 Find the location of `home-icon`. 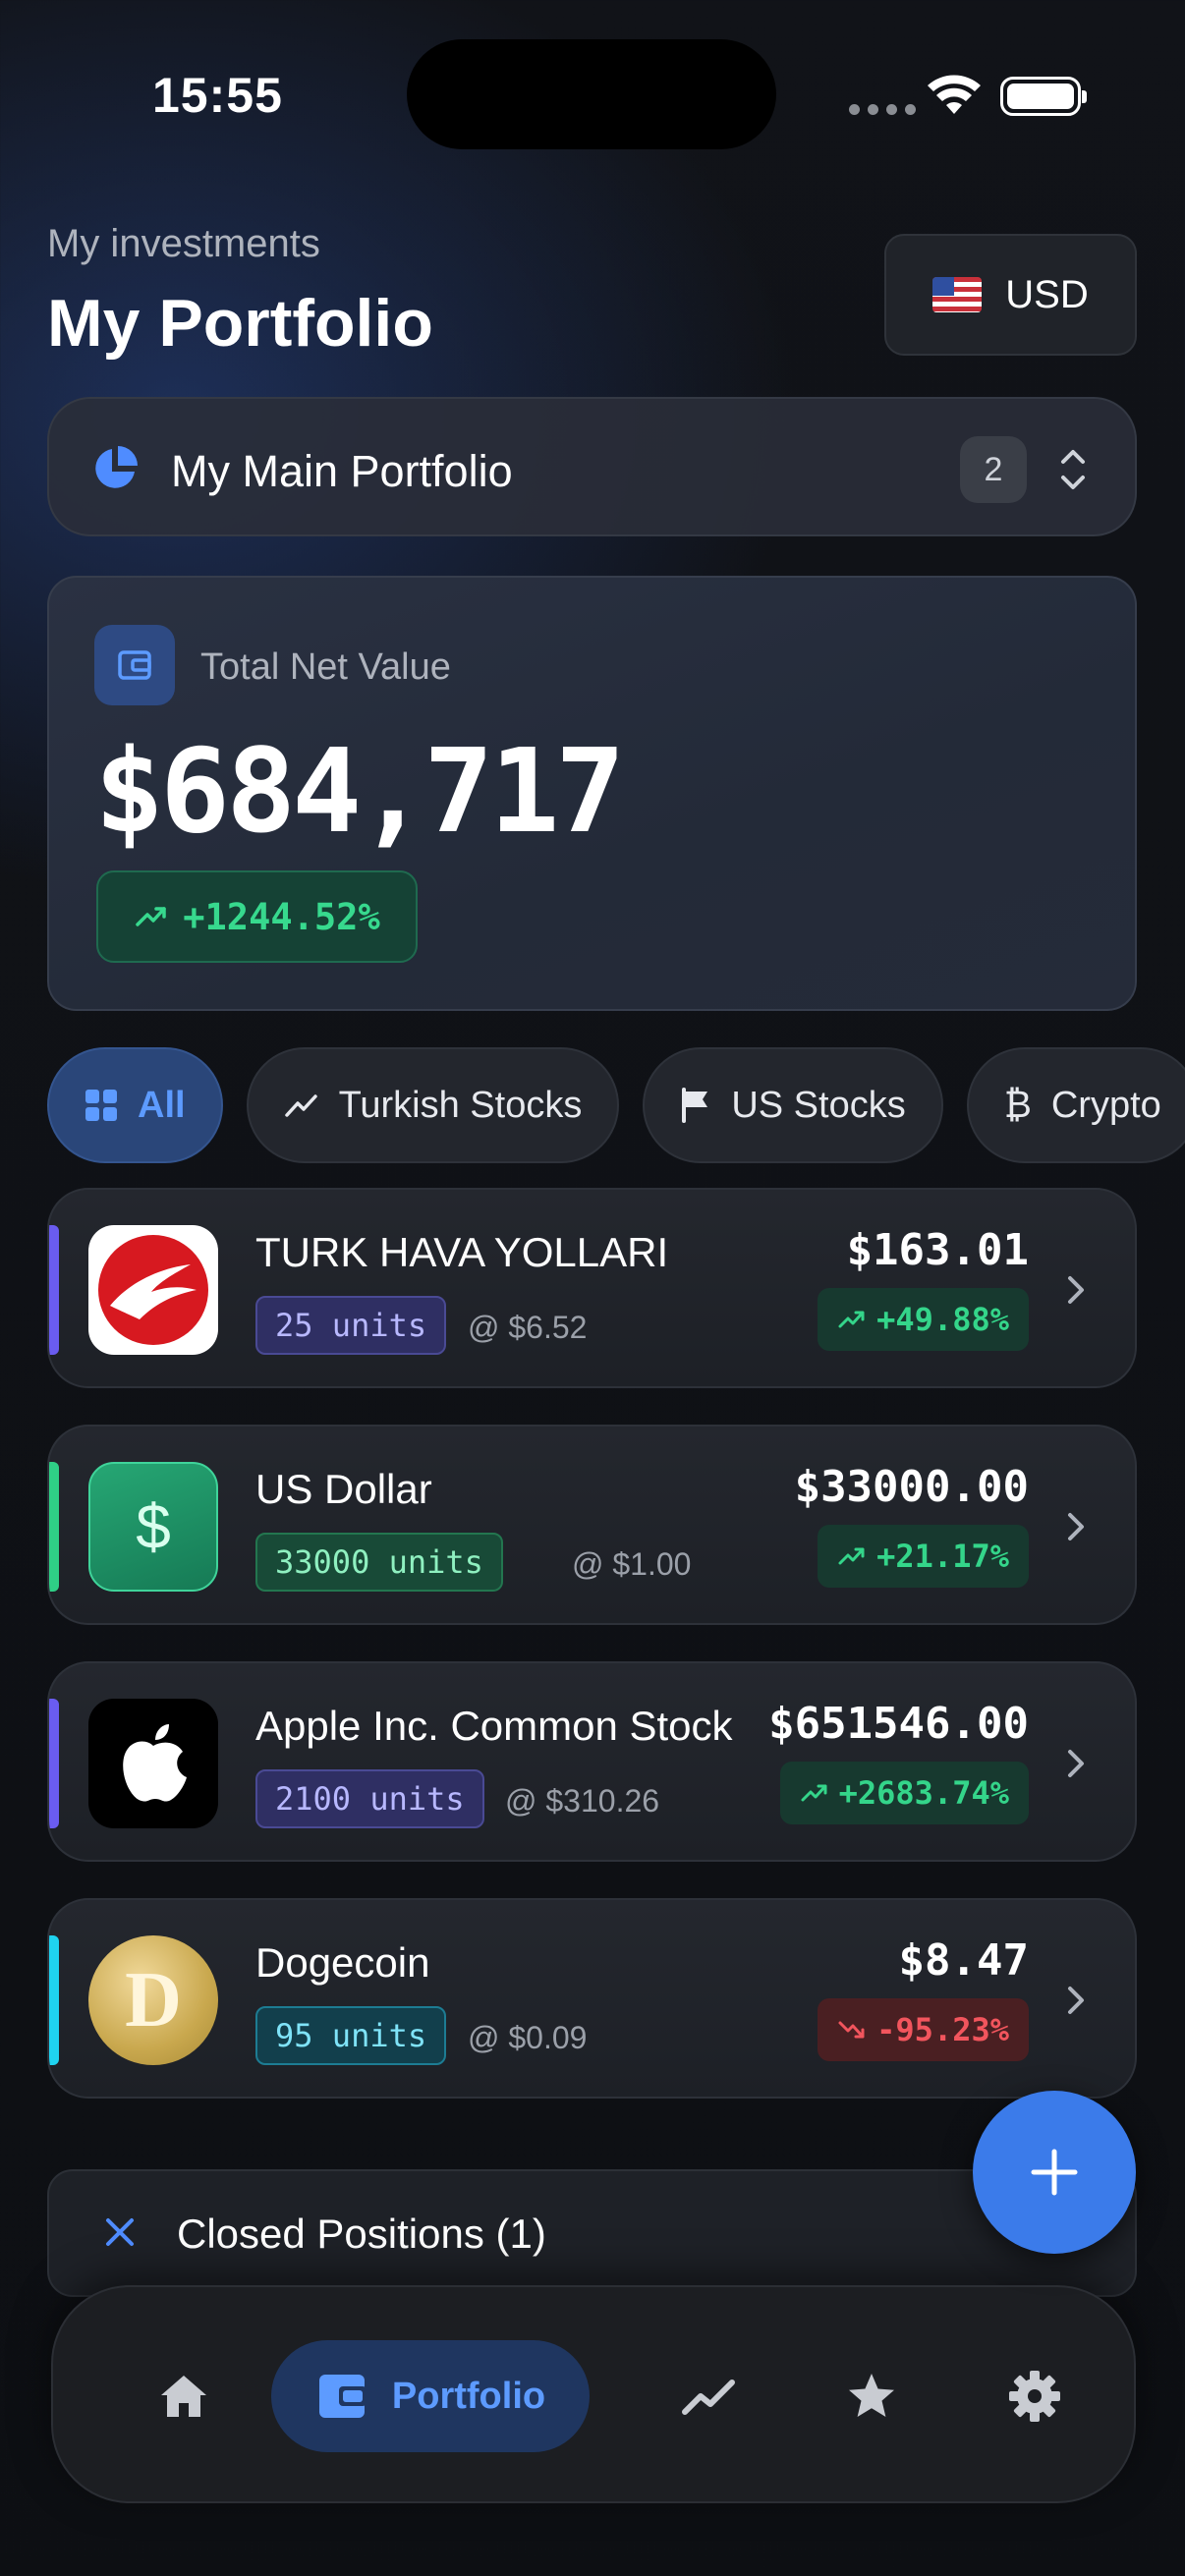

home-icon is located at coordinates (184, 2396).